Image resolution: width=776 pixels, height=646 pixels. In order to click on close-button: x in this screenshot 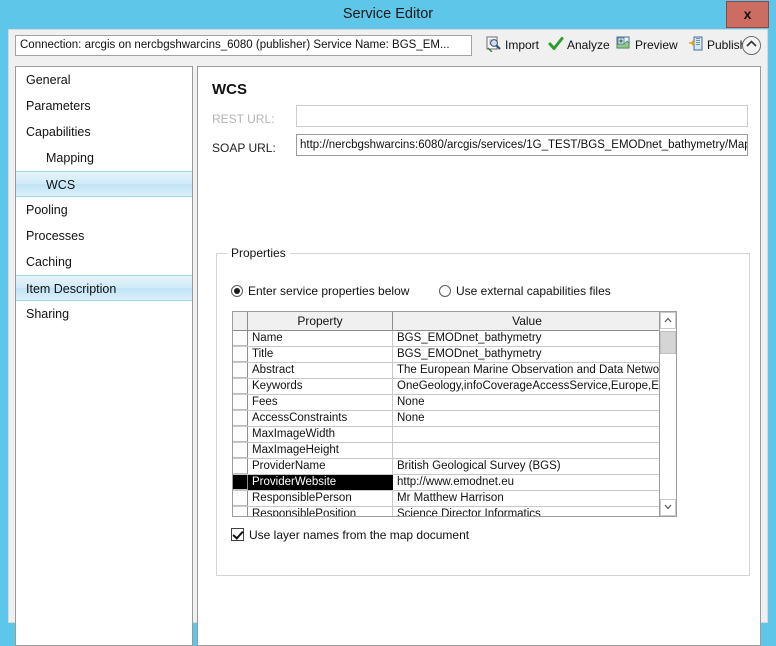, I will do `click(747, 14)`.